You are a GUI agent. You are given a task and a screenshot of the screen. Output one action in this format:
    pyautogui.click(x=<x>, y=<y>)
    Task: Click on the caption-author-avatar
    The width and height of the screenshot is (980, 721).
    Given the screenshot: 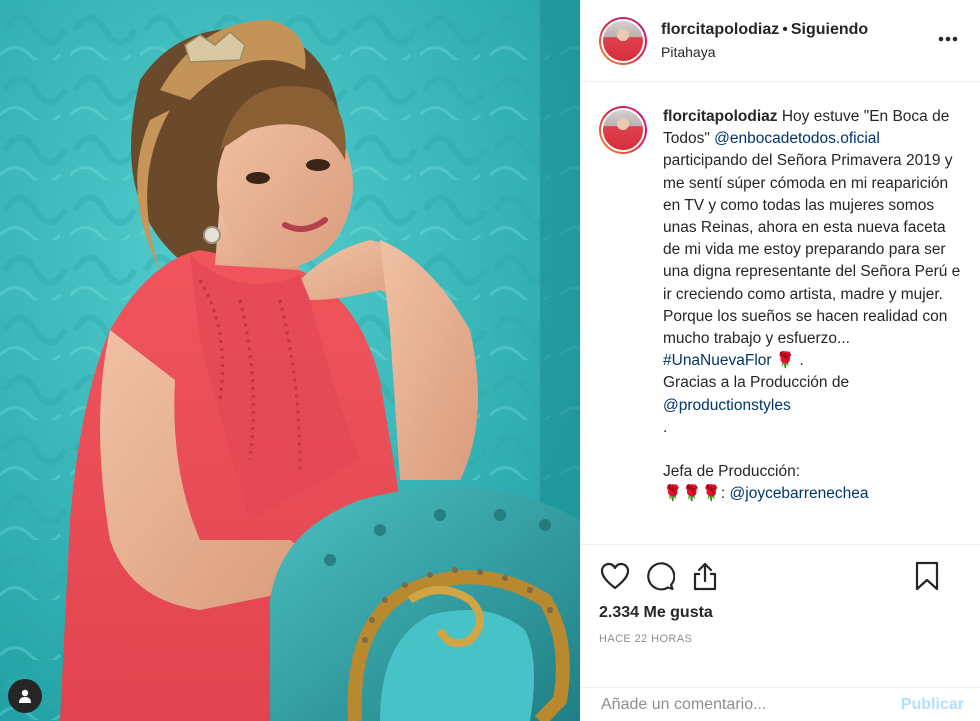 What is the action you would take?
    pyautogui.click(x=623, y=130)
    